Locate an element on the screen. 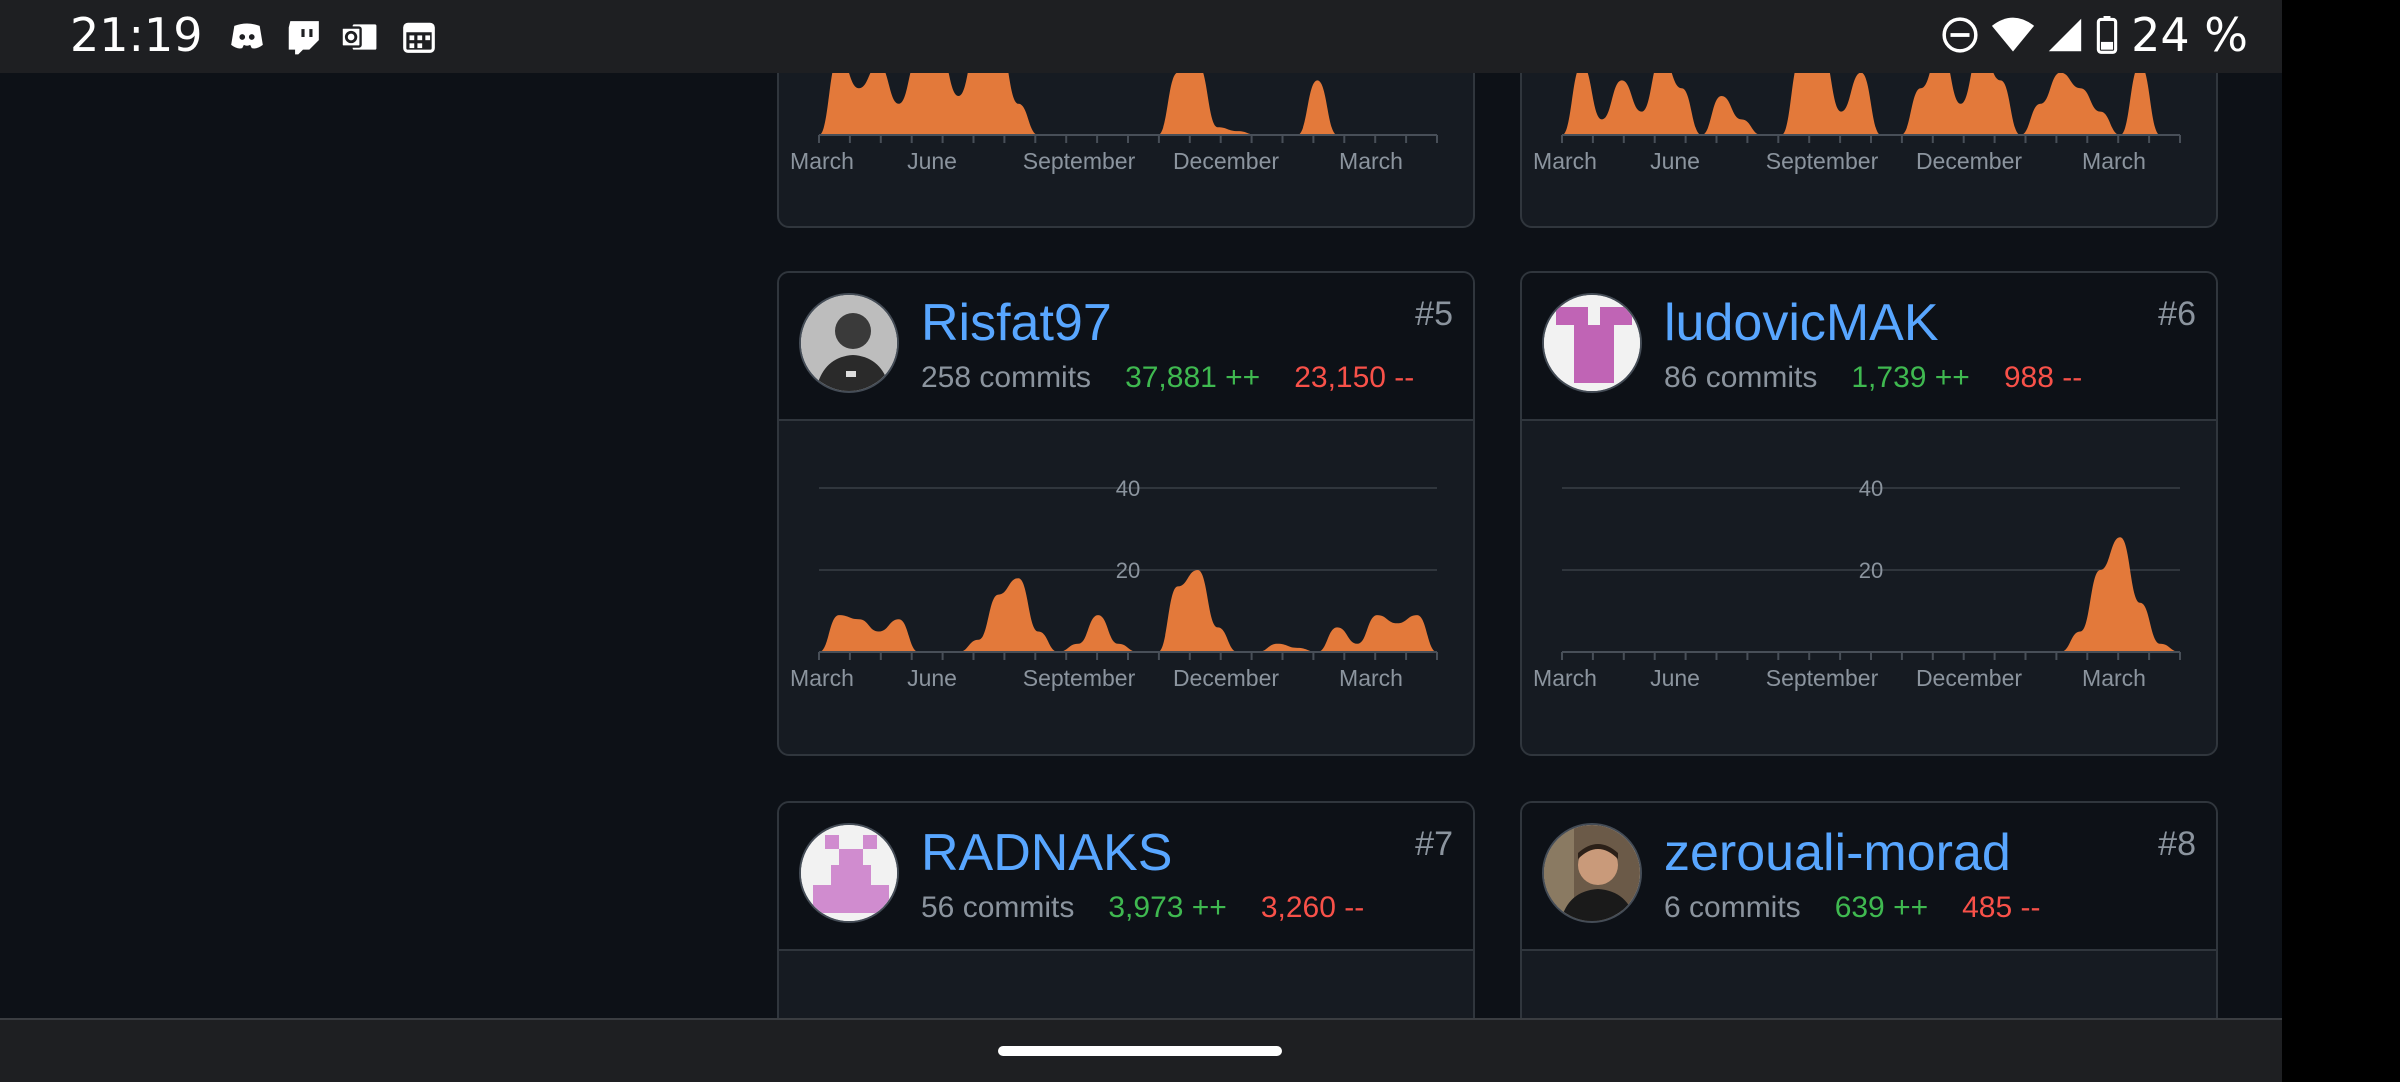  navigation-bar is located at coordinates (1141, 1050).